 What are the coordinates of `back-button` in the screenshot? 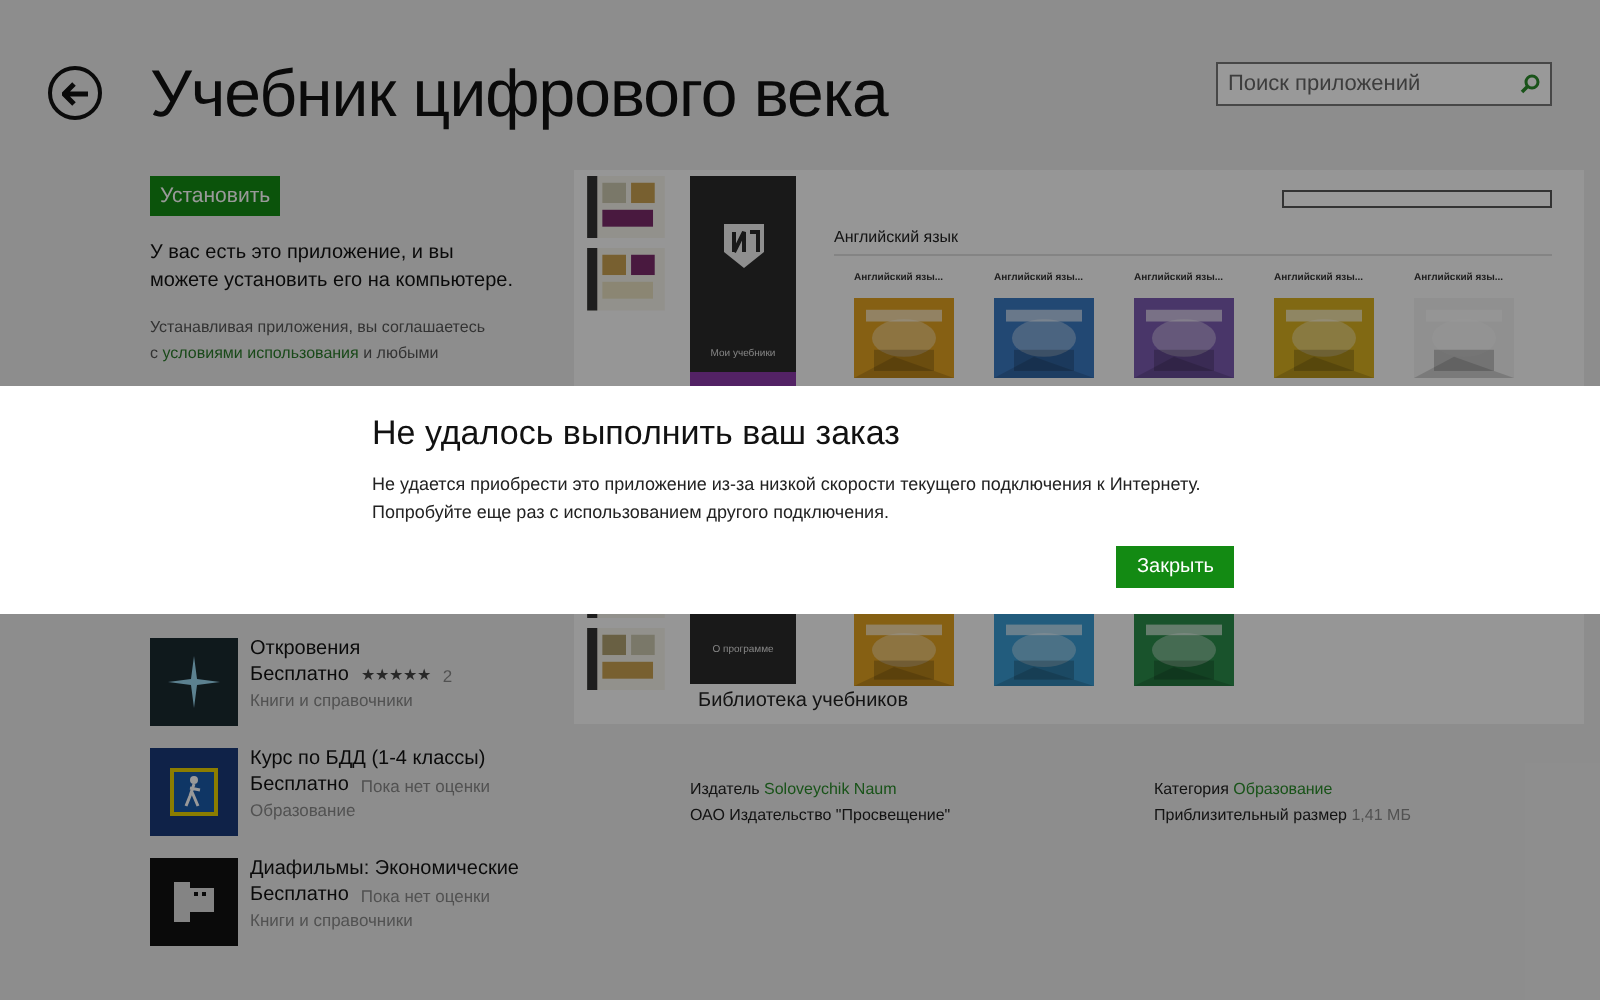 It's located at (75, 93).